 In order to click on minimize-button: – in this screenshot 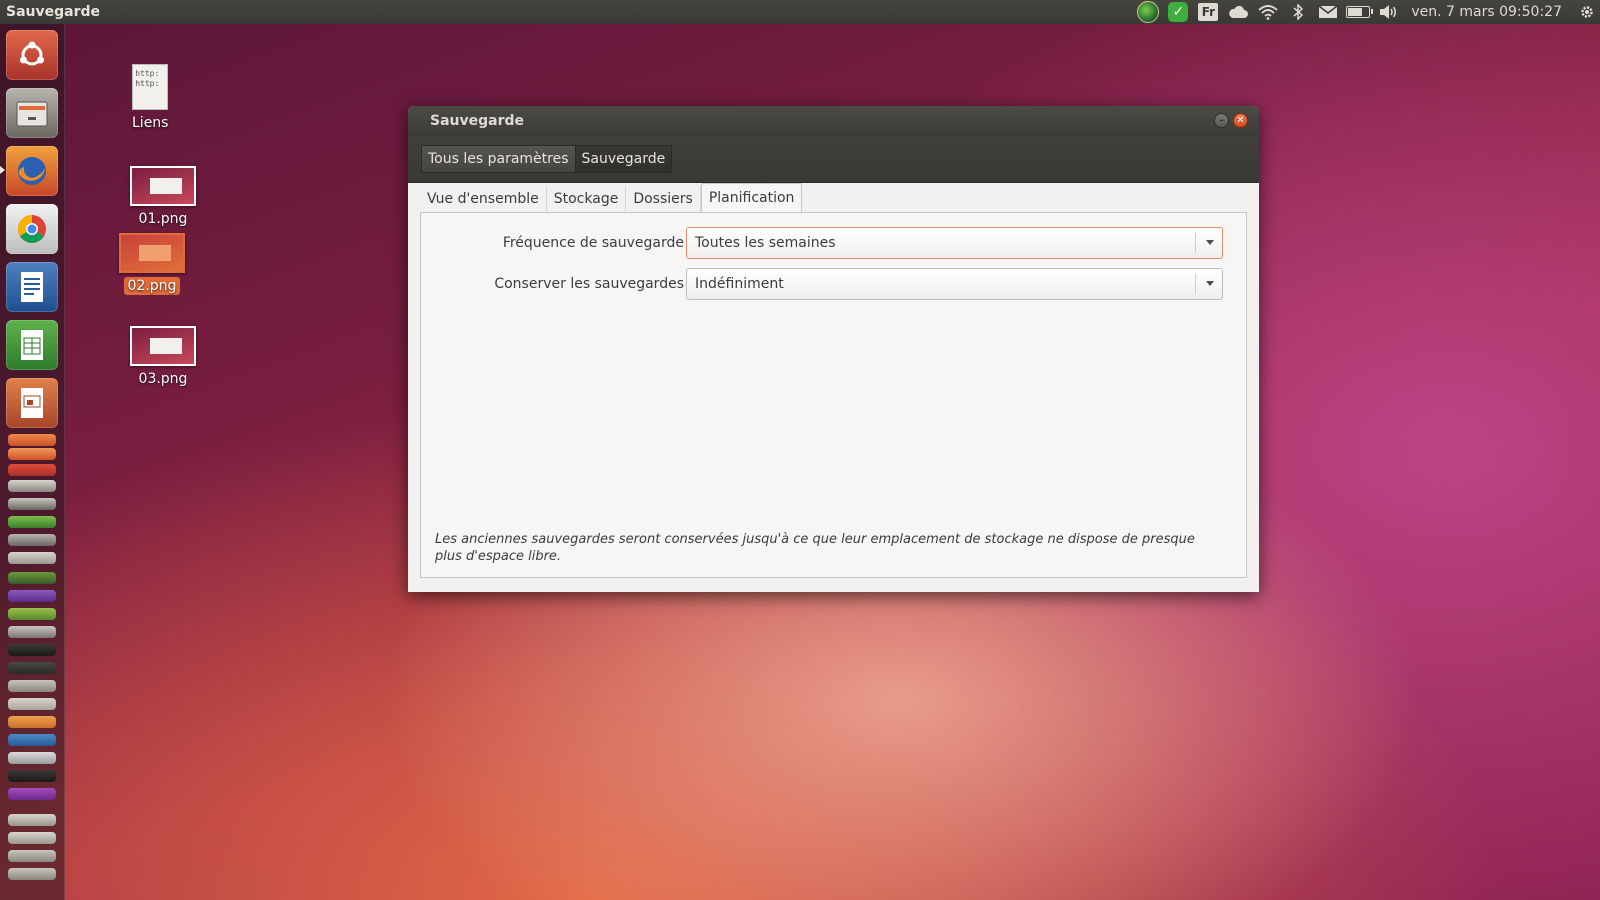, I will do `click(1221, 120)`.